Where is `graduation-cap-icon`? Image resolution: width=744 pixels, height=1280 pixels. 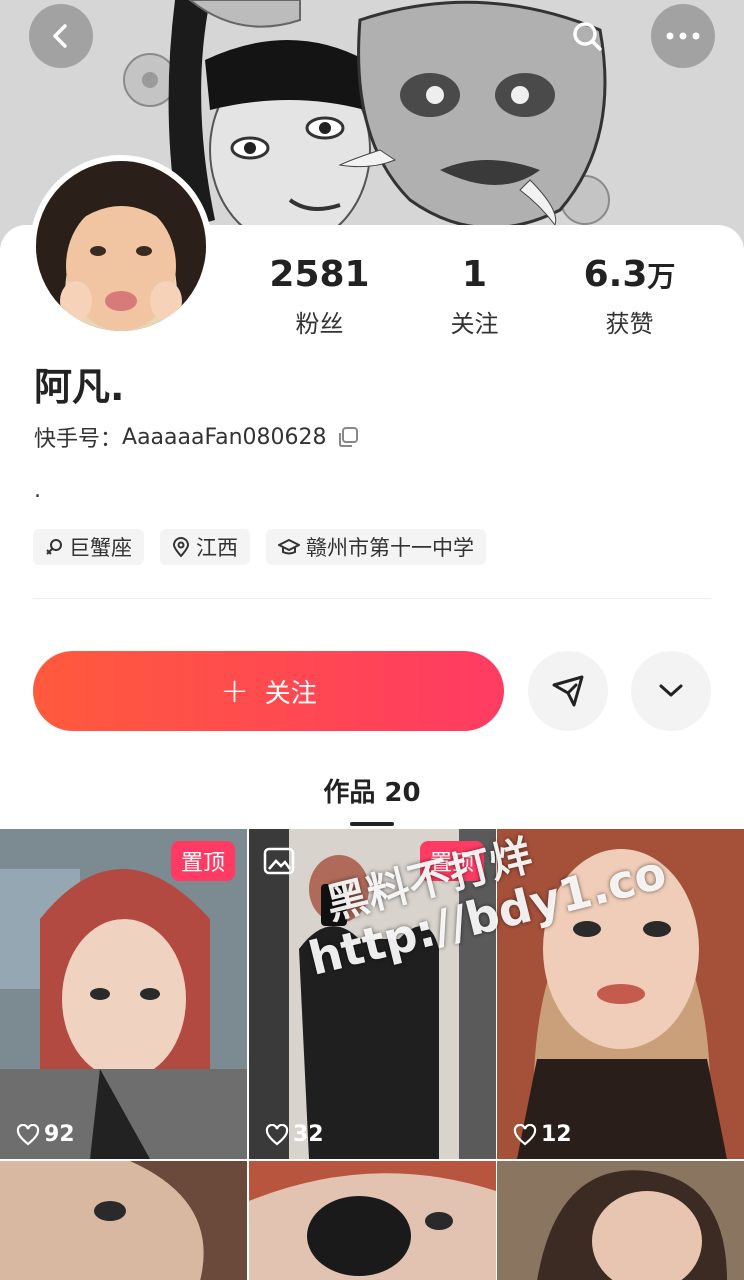
graduation-cap-icon is located at coordinates (289, 547).